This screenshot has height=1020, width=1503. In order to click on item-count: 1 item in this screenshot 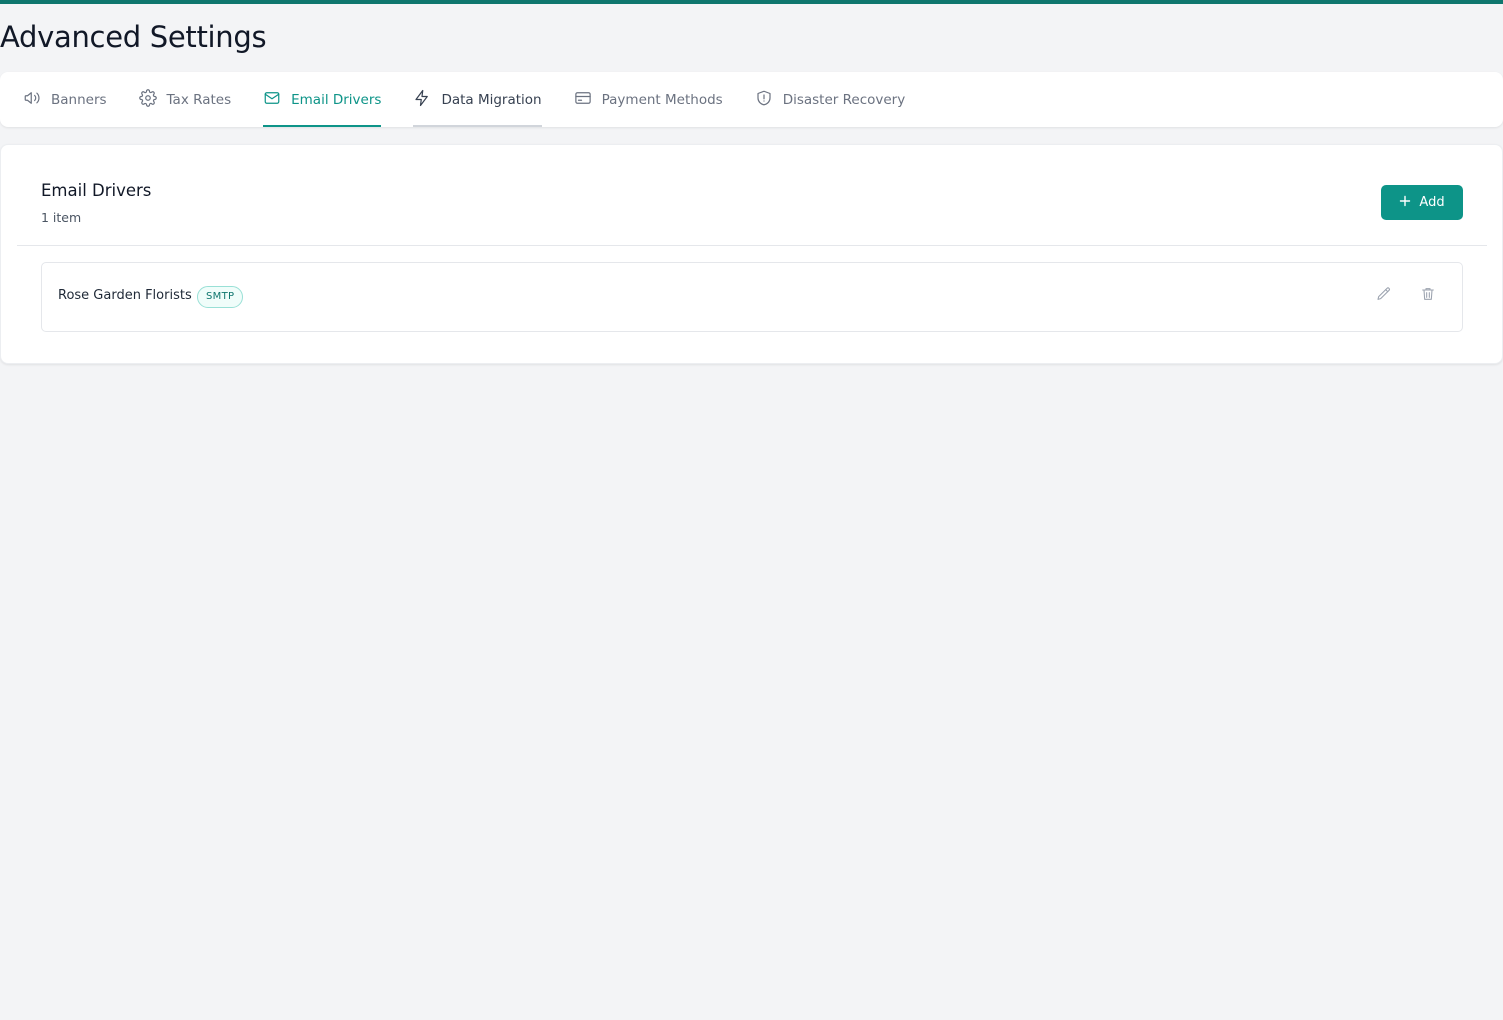, I will do `click(61, 217)`.